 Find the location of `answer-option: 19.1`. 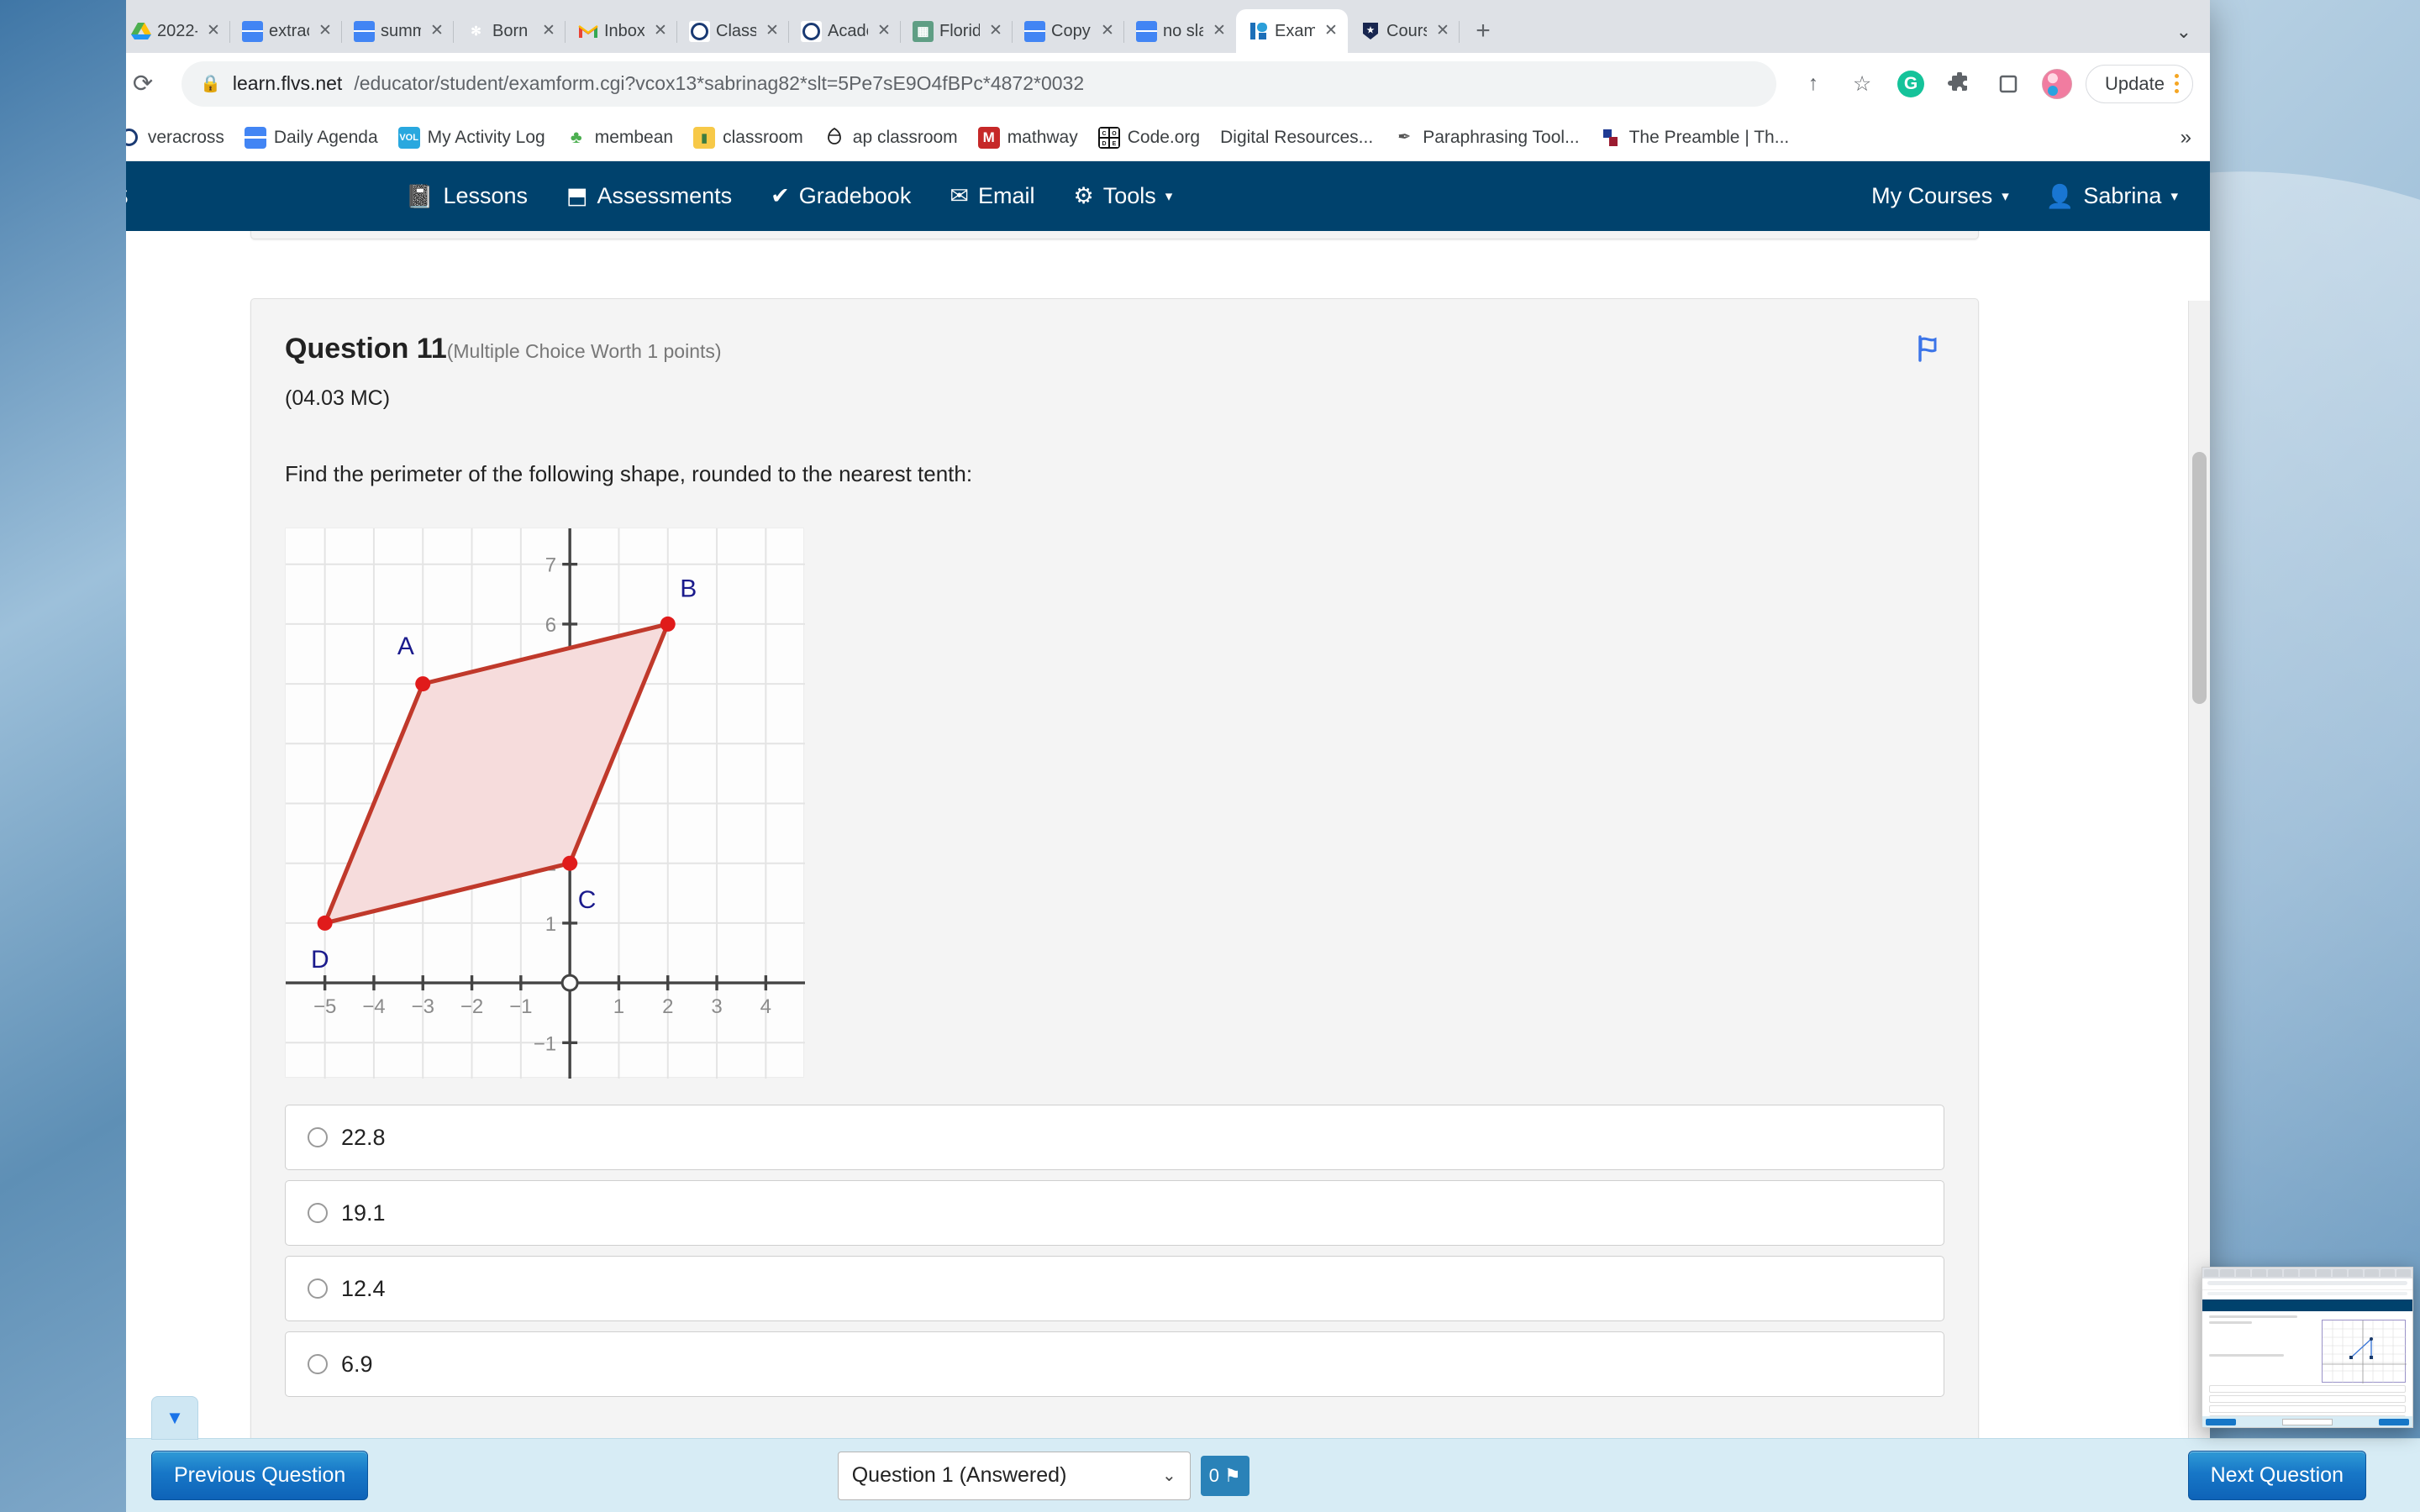

answer-option: 19.1 is located at coordinates (1114, 1213).